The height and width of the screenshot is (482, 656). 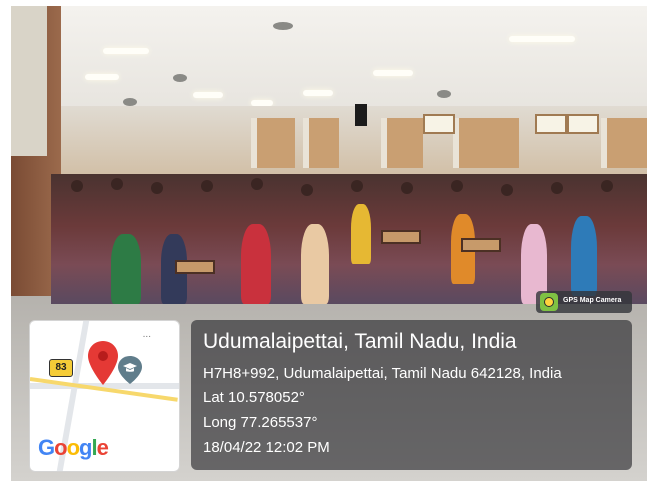 I want to click on longitude-text: Long 77.265537°, so click(x=260, y=422).